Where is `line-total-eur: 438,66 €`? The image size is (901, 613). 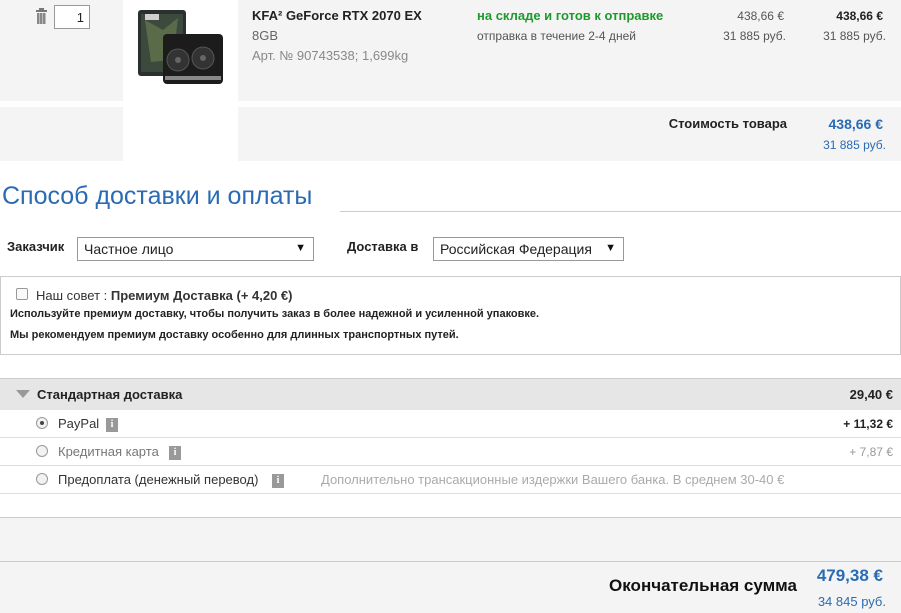
line-total-eur: 438,66 € is located at coordinates (859, 16).